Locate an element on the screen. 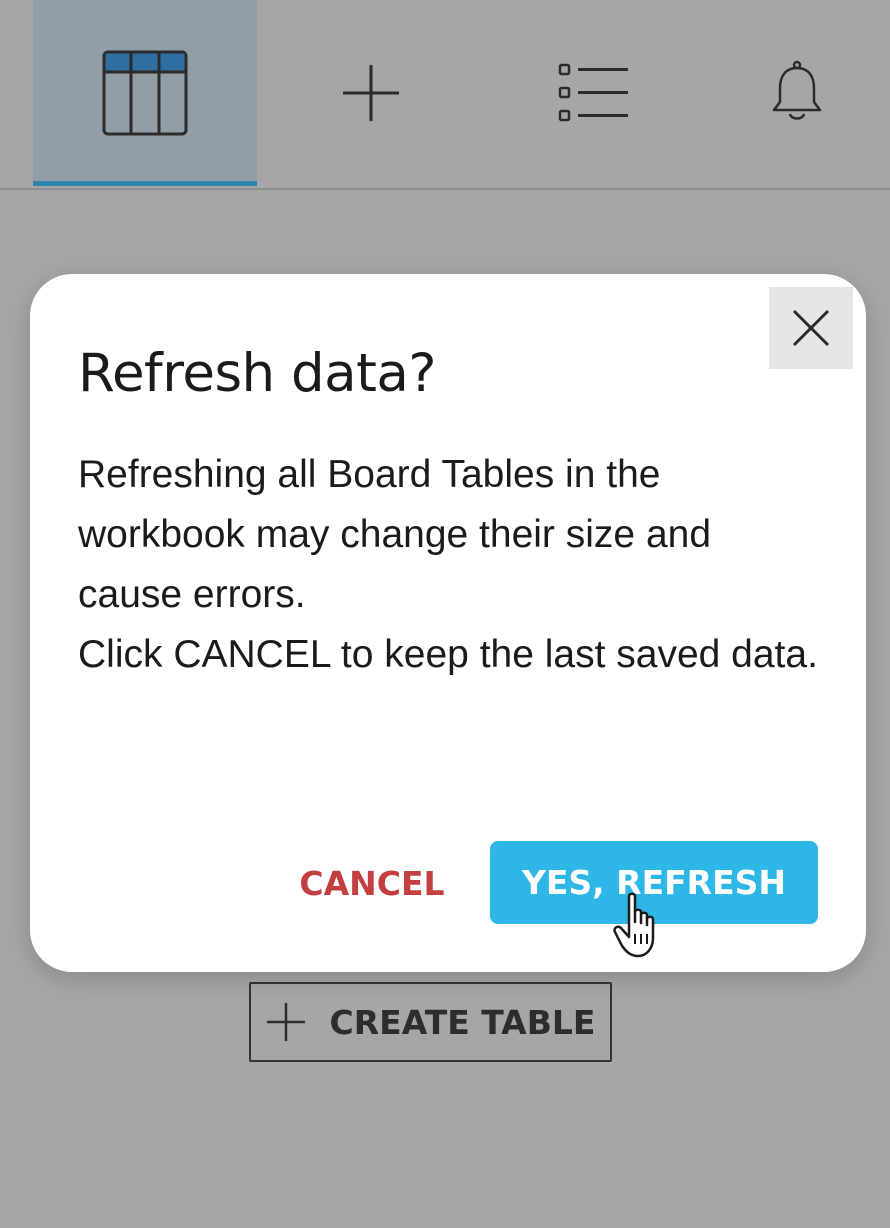 This screenshot has width=890, height=1228. close-icon is located at coordinates (811, 328).